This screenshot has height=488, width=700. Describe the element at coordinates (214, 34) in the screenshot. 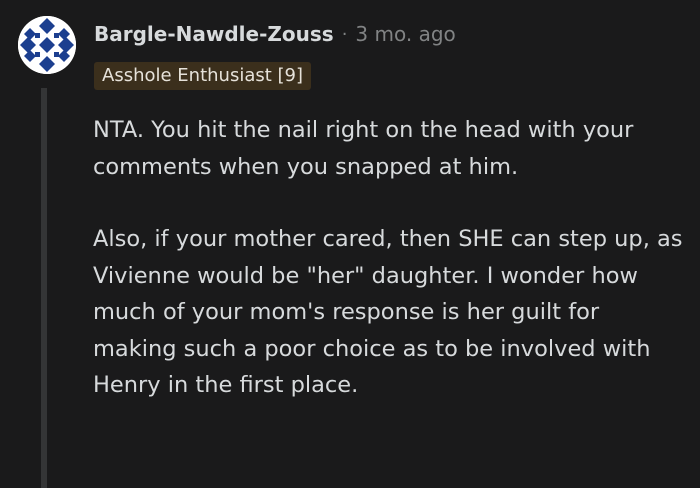

I see `comment-author: Bargle-Nawdle-Zouss` at that location.